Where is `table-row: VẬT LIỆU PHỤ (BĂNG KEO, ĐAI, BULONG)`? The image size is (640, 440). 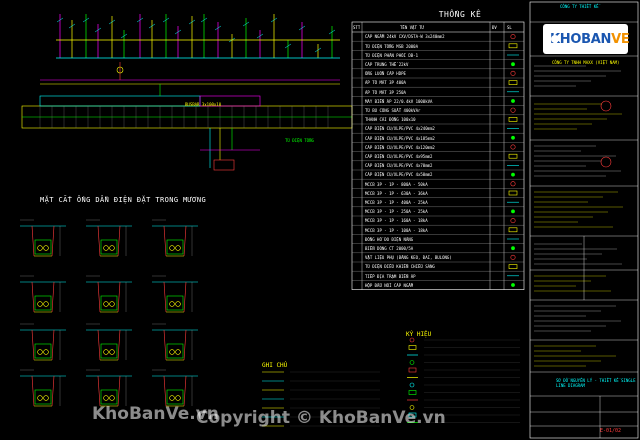
table-row: VẬT LIỆU PHỤ (BĂNG KEO, ĐAI, BULONG) is located at coordinates (408, 258).